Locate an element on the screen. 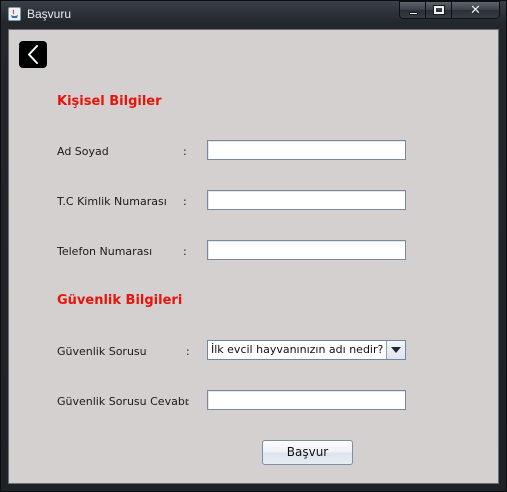  maximize-button is located at coordinates (439, 10).